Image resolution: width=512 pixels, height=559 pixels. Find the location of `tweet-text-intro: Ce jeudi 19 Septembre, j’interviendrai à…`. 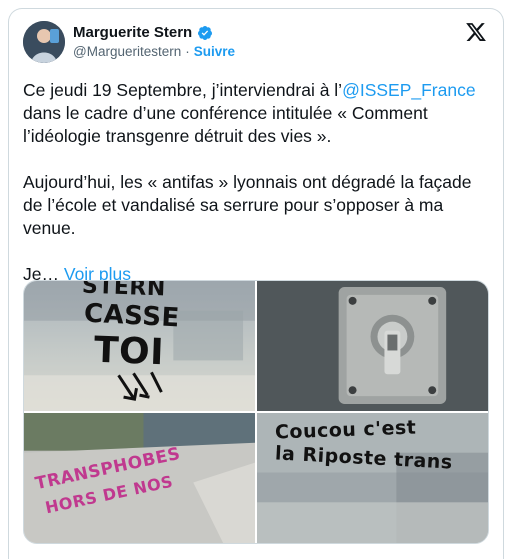

tweet-text-intro: Ce jeudi 19 Septembre, j’interviendrai à… is located at coordinates (183, 90).